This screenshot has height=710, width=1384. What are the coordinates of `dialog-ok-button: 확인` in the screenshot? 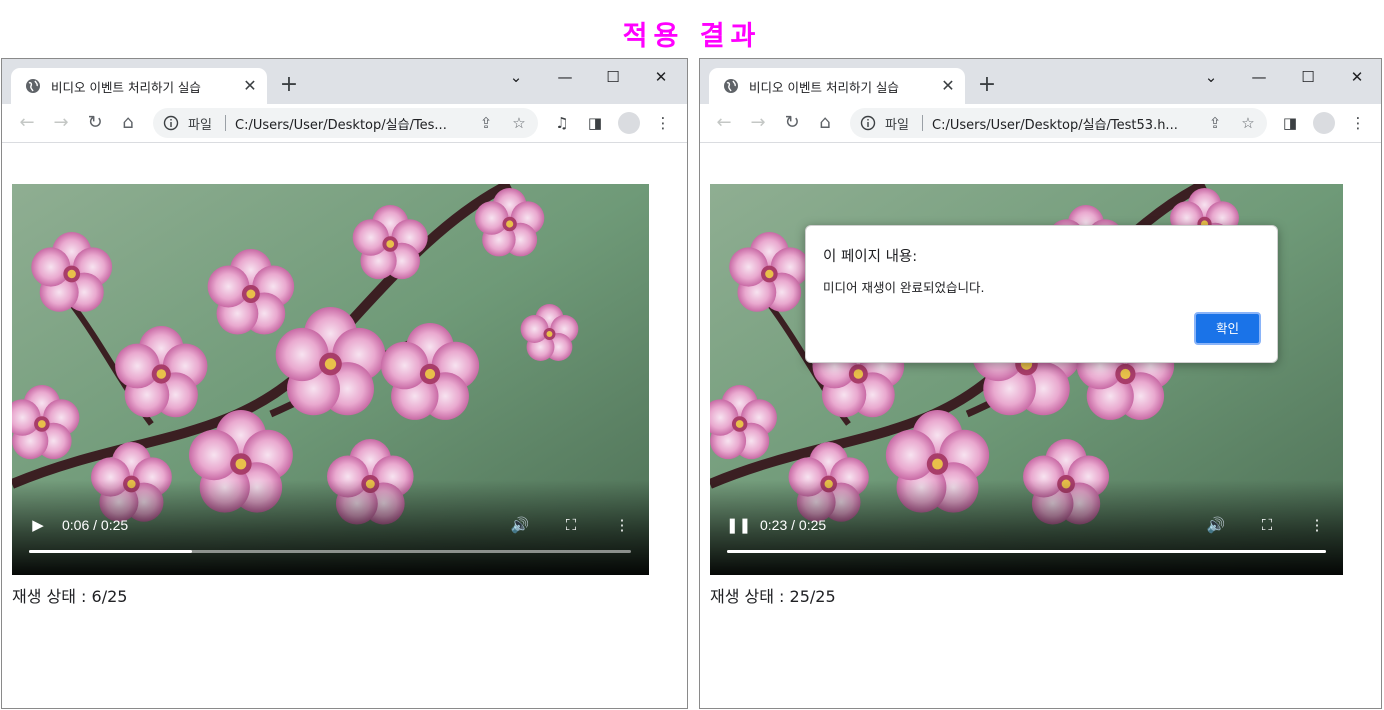 It's located at (1227, 328).